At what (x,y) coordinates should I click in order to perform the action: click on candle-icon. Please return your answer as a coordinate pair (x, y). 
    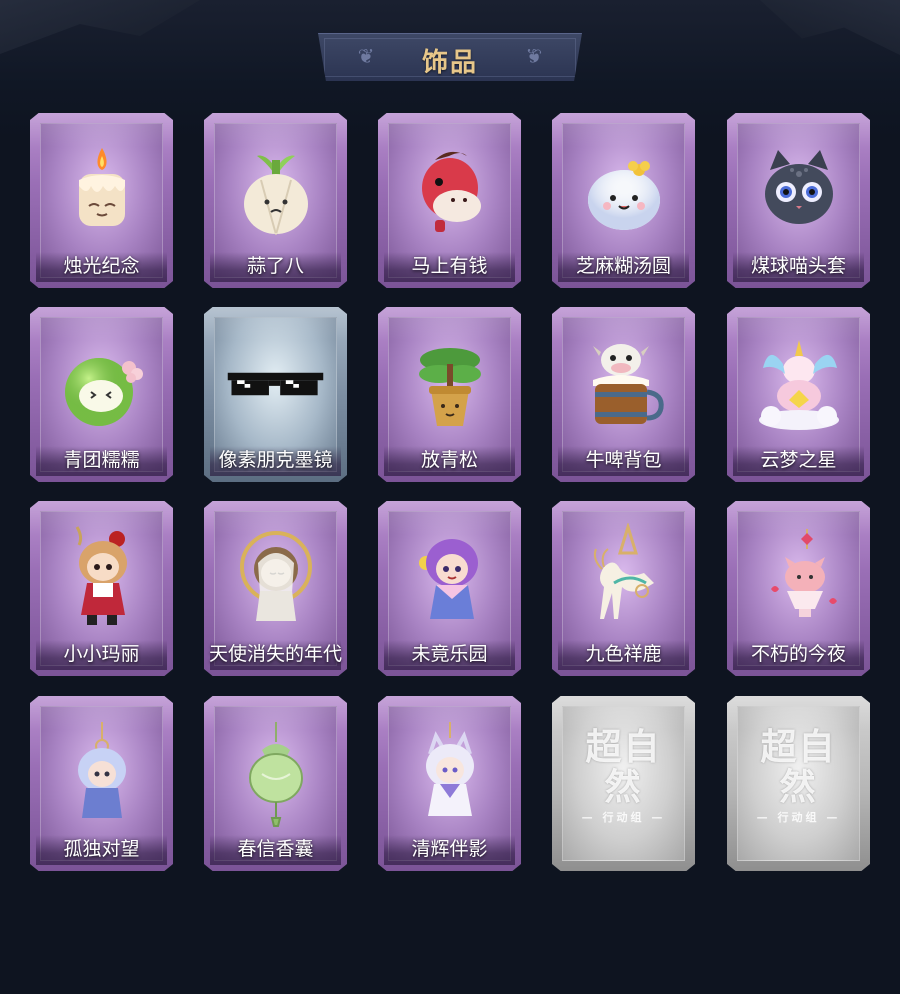
    Looking at the image, I should click on (101, 190).